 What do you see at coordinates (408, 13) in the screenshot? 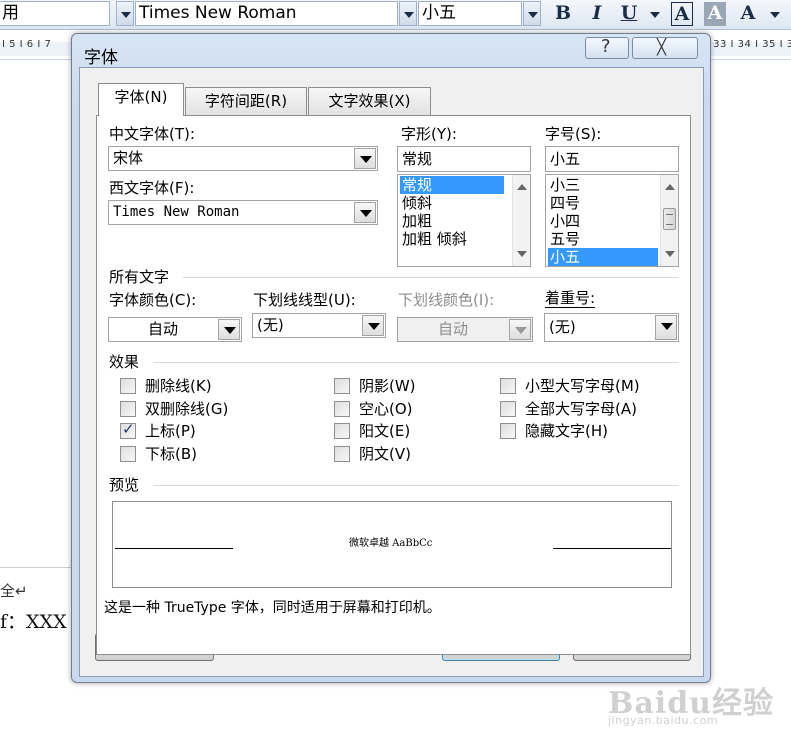
I see `font-name-dropdown-icon` at bounding box center [408, 13].